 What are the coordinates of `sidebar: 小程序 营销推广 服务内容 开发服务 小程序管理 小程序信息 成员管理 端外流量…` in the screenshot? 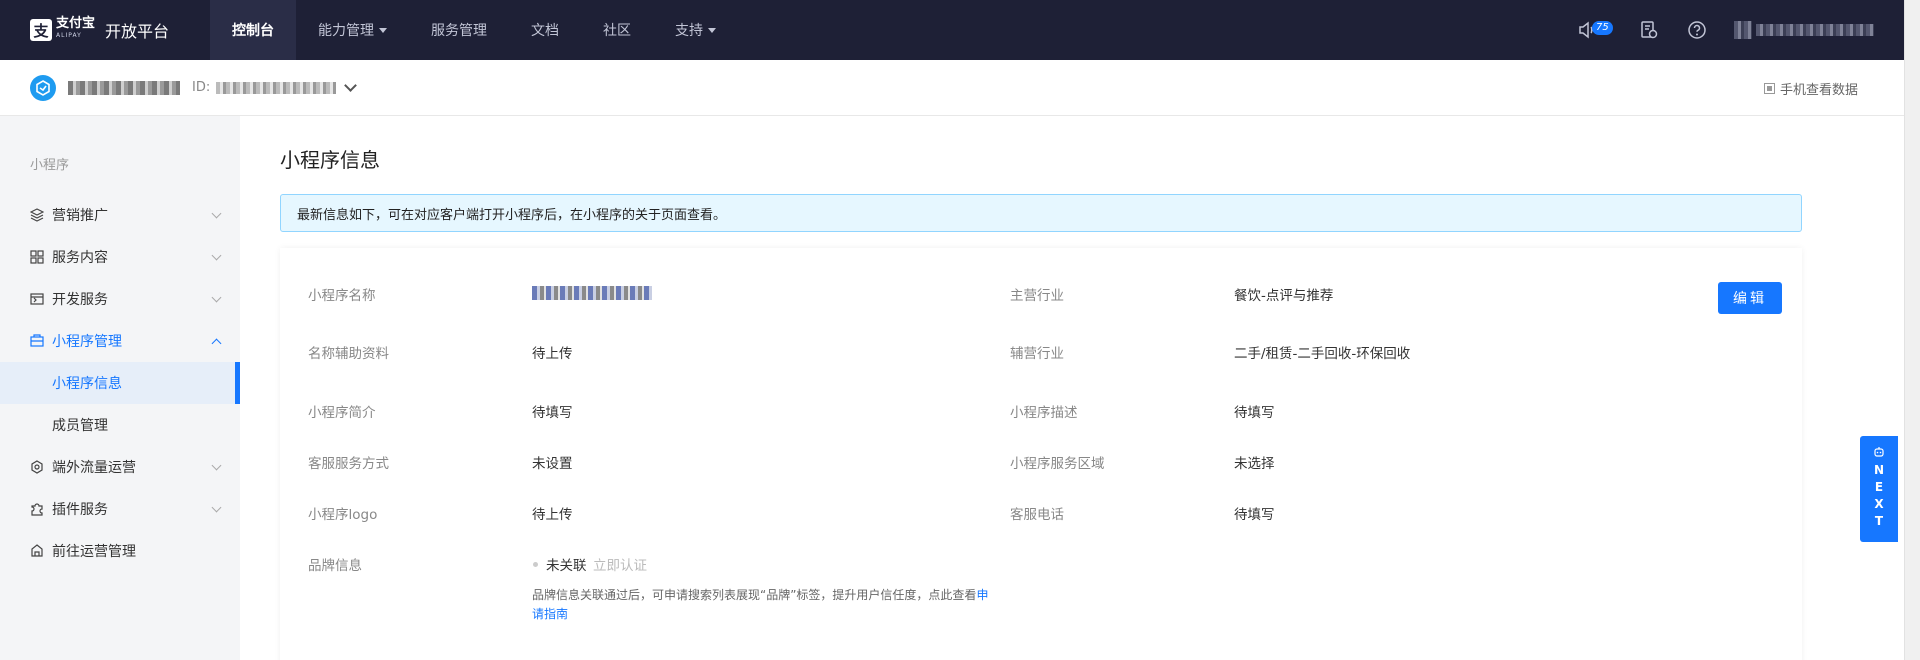 It's located at (120, 388).